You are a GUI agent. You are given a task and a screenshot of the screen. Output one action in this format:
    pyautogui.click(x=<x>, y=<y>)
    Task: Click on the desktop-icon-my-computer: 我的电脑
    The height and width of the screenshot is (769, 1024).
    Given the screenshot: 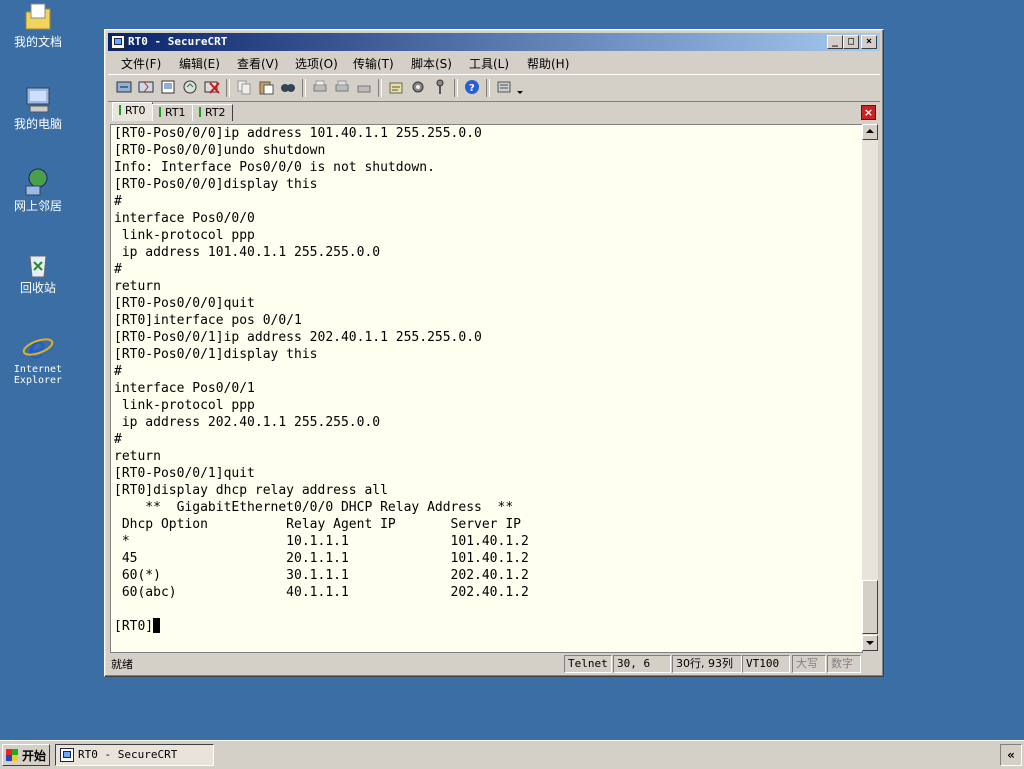 What is the action you would take?
    pyautogui.click(x=38, y=107)
    